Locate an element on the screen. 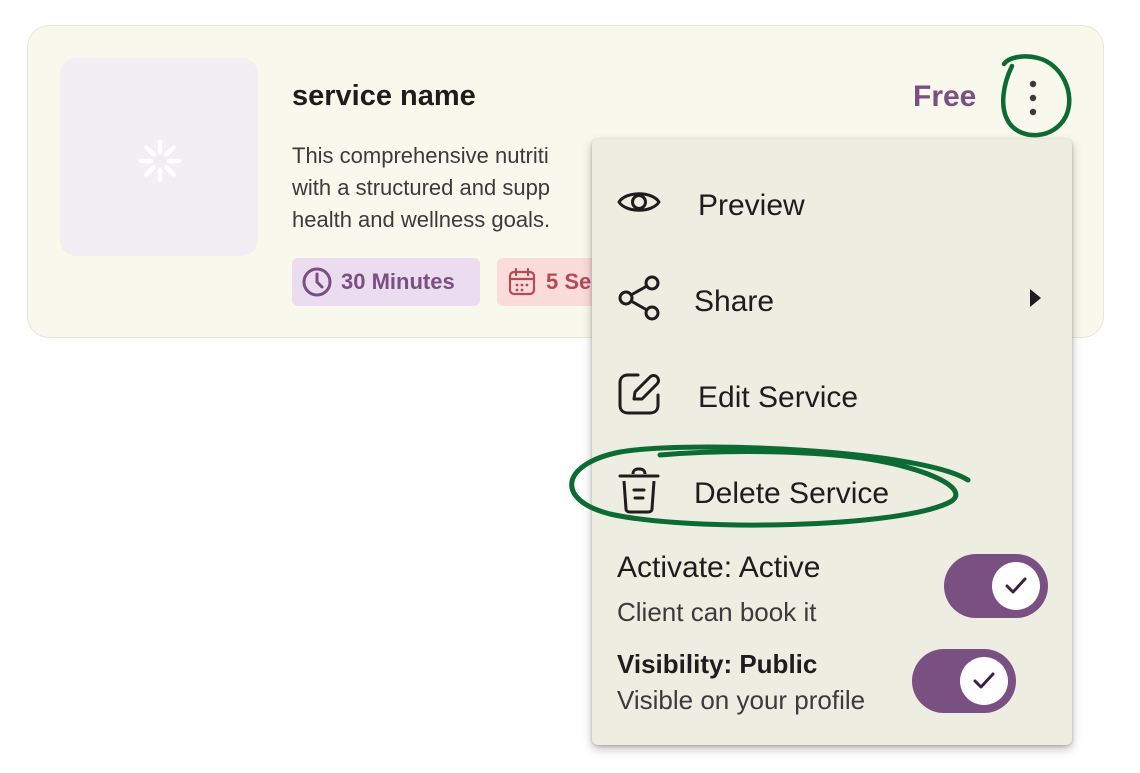  service-title: service name is located at coordinates (384, 96).